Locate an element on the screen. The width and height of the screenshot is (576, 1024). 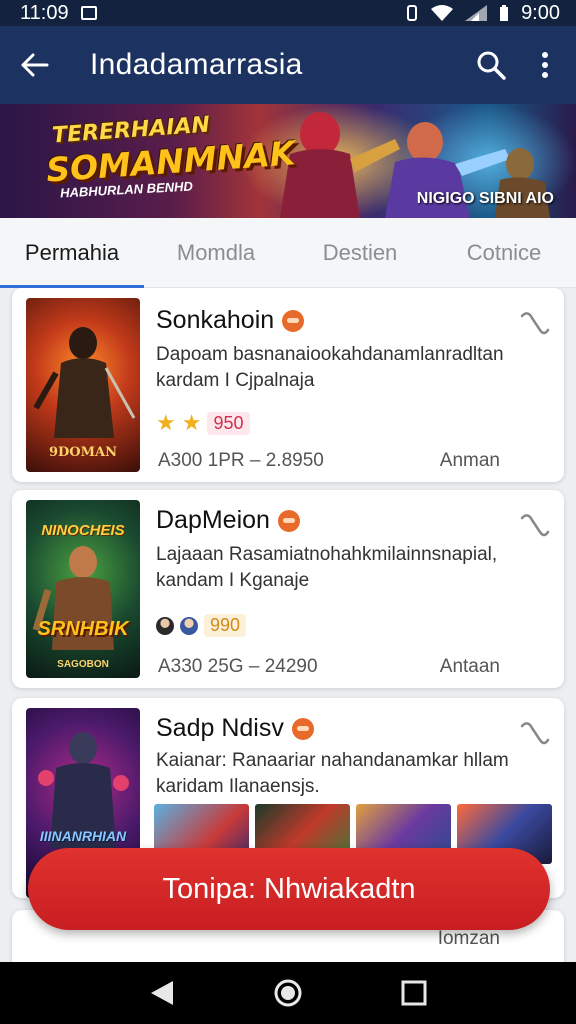
game-description-line-2: kardam I Cjpalnaja is located at coordinates (235, 380).